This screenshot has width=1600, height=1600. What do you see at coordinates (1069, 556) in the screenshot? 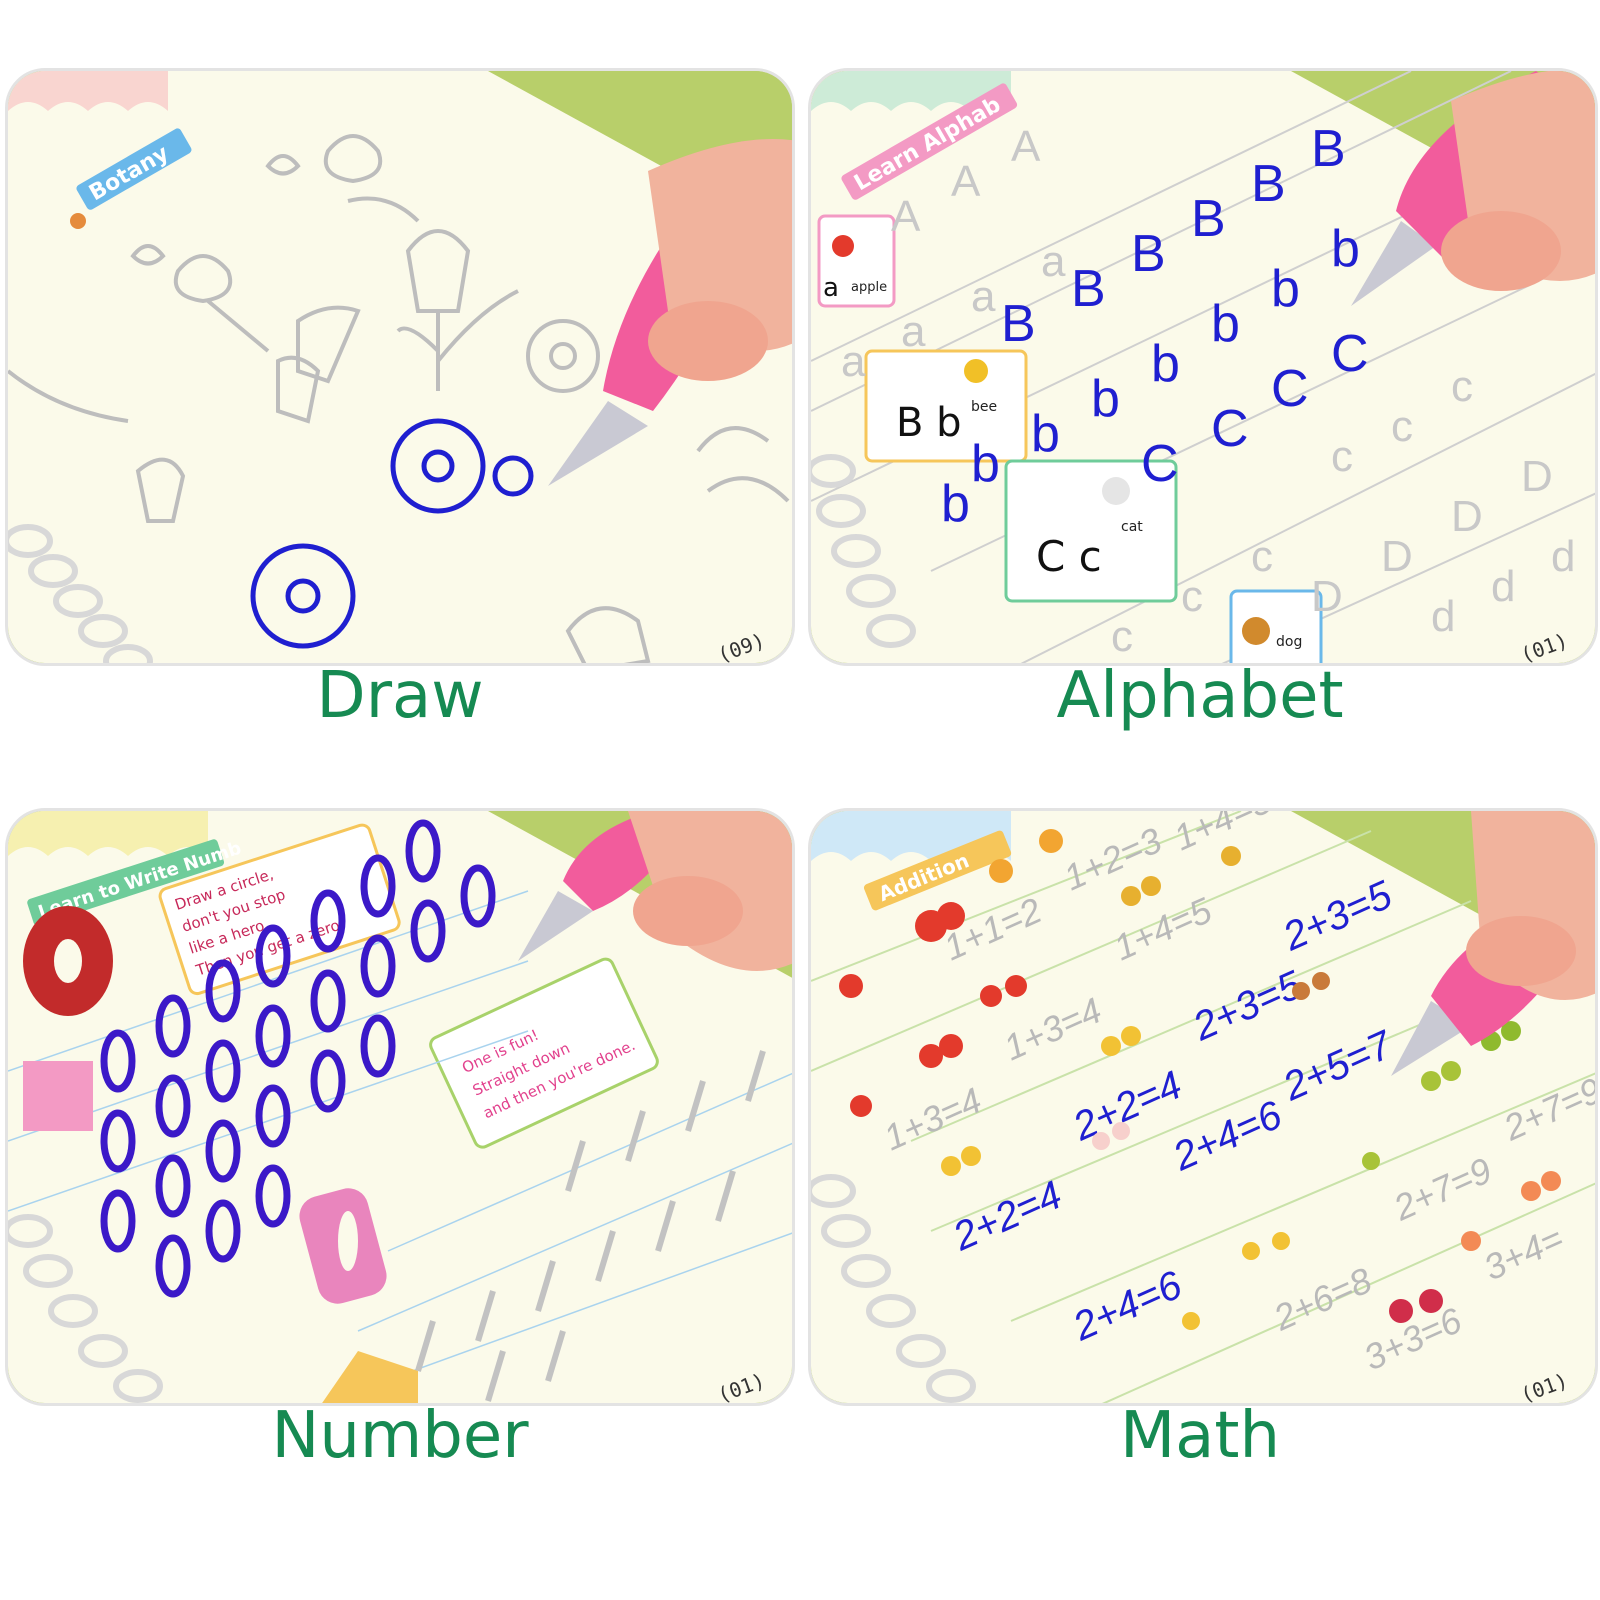
I see `svg-text: C c` at bounding box center [1069, 556].